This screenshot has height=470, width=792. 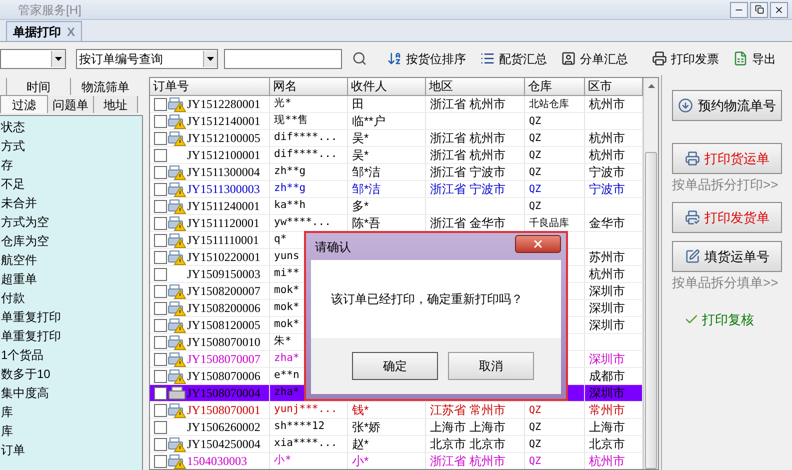 I want to click on filter-item: 航空件, so click(x=71, y=260).